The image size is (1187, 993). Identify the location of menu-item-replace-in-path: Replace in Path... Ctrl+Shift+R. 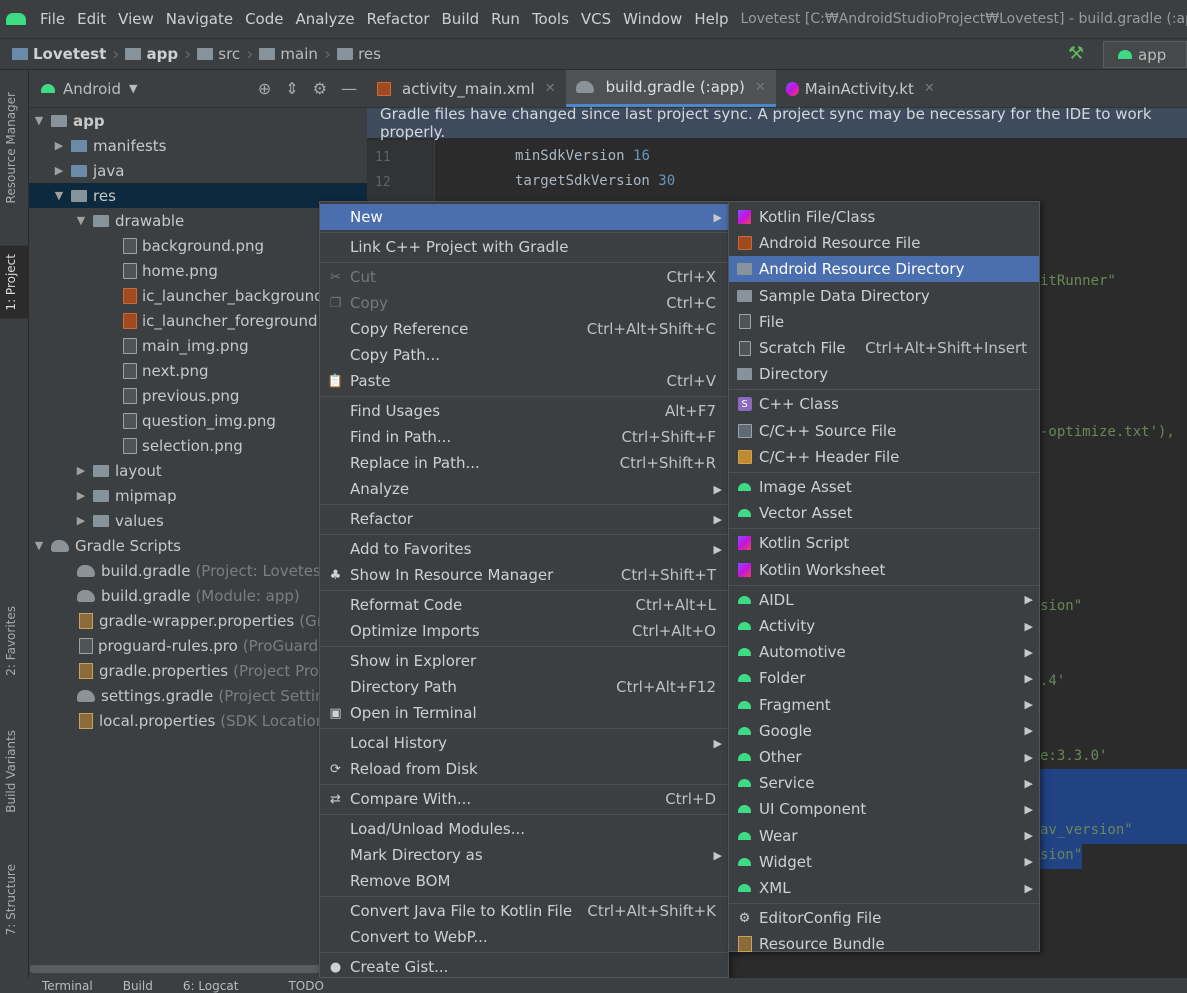
(524, 463).